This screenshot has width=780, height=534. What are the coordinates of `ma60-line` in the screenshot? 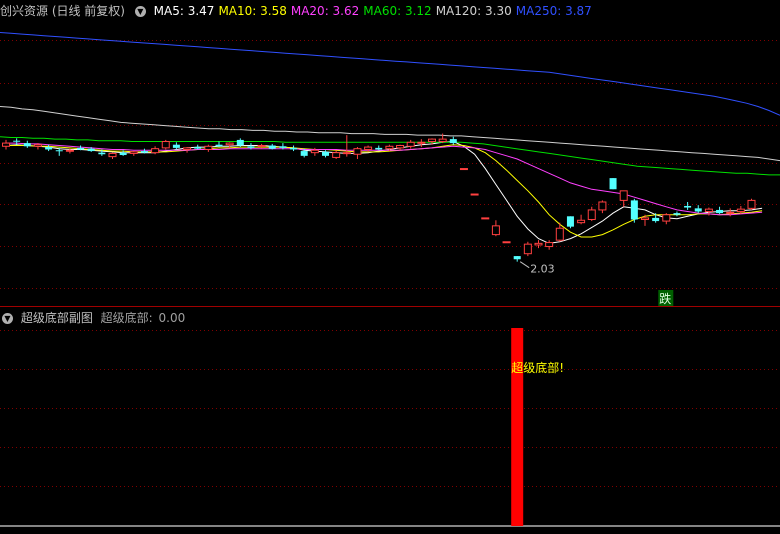 It's located at (390, 156).